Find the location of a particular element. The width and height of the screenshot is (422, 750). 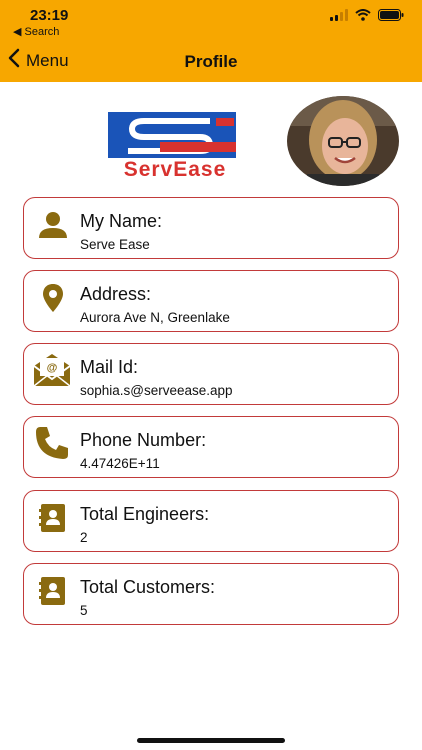

mail-value: sophia.s@serveease.app is located at coordinates (156, 390).